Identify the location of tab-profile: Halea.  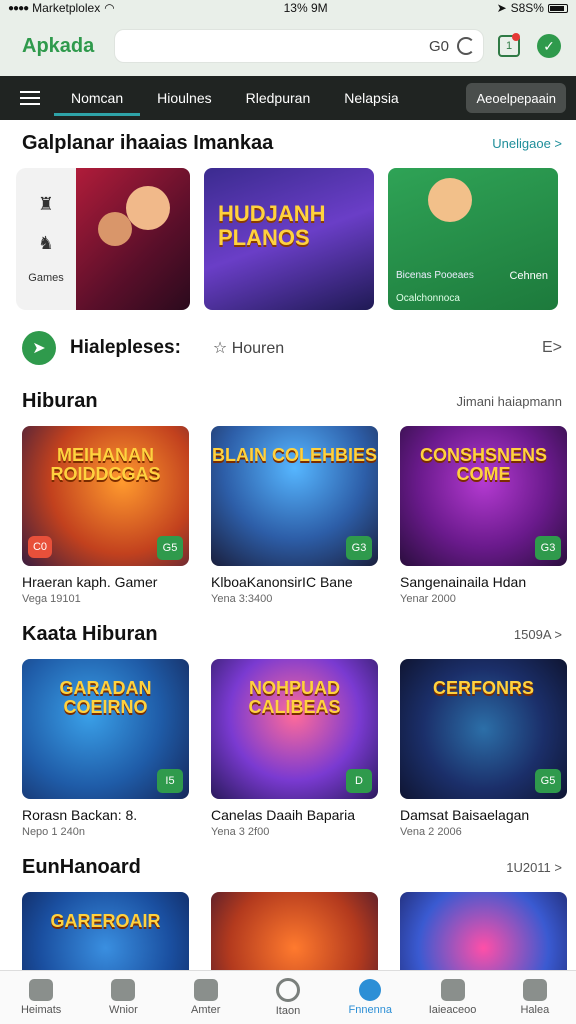
(535, 997).